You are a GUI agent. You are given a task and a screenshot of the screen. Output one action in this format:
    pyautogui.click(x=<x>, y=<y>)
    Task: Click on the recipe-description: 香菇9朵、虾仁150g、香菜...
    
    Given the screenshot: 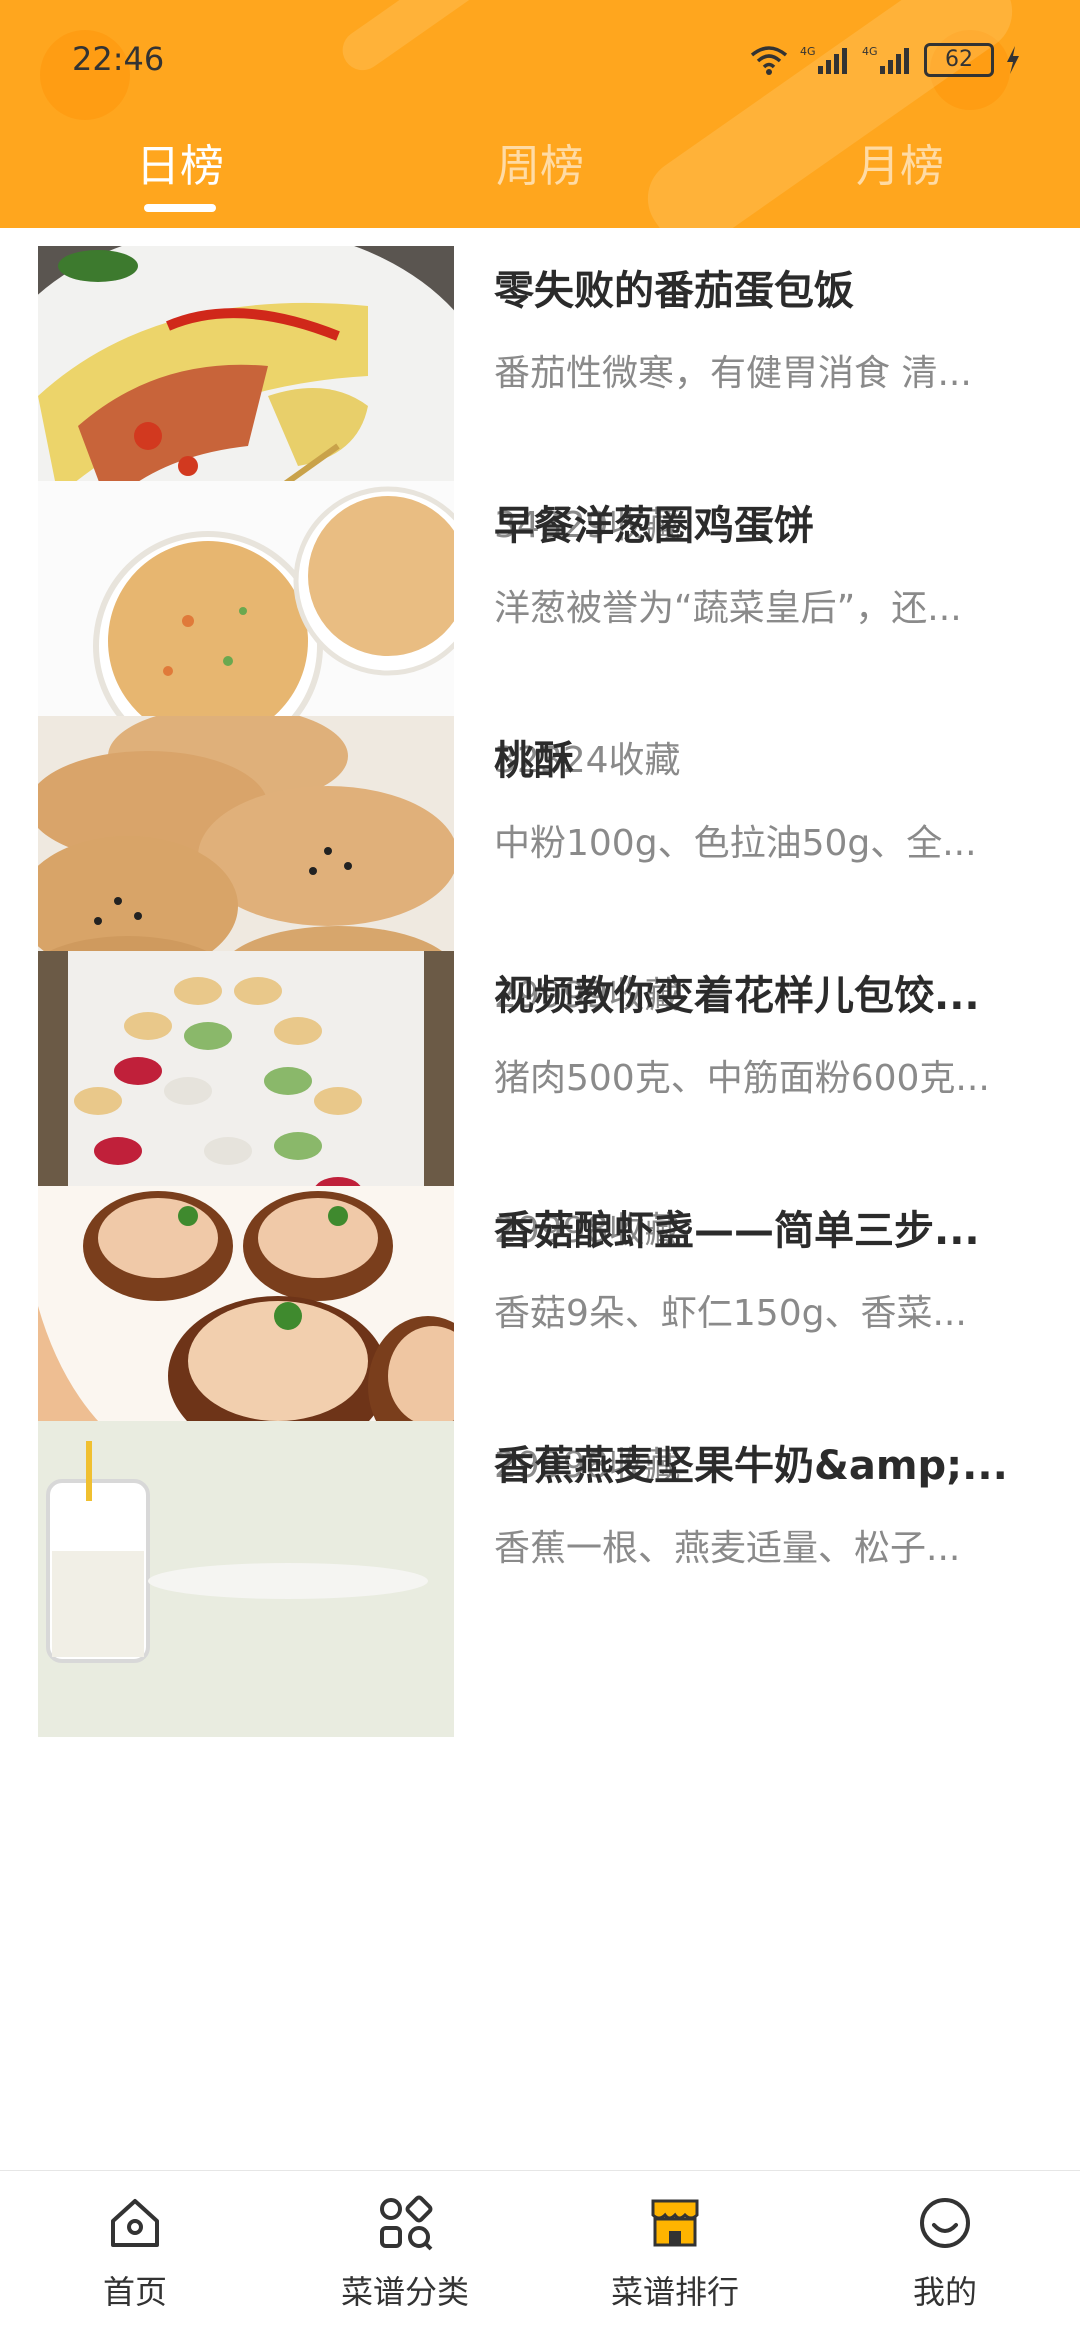 What is the action you would take?
    pyautogui.click(x=730, y=1313)
    